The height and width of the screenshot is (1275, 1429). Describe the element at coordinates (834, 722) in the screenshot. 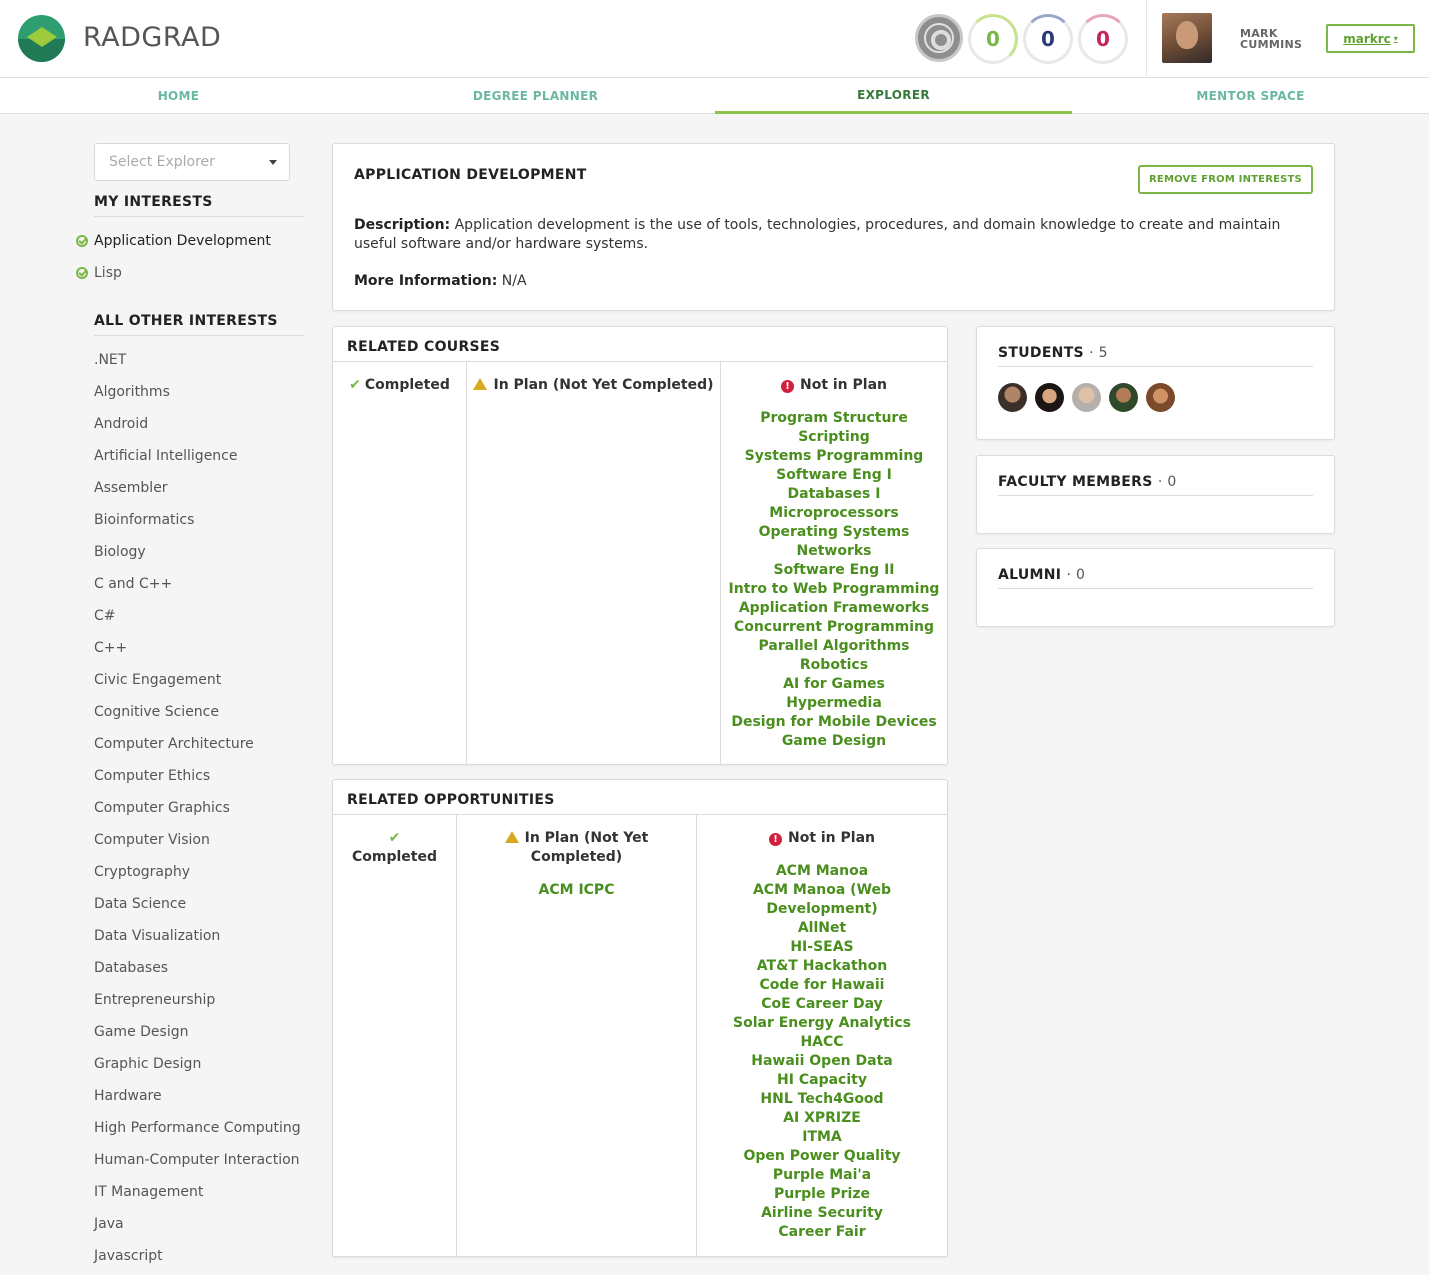

I see `related-item-link: Design for Mobile Devices` at that location.